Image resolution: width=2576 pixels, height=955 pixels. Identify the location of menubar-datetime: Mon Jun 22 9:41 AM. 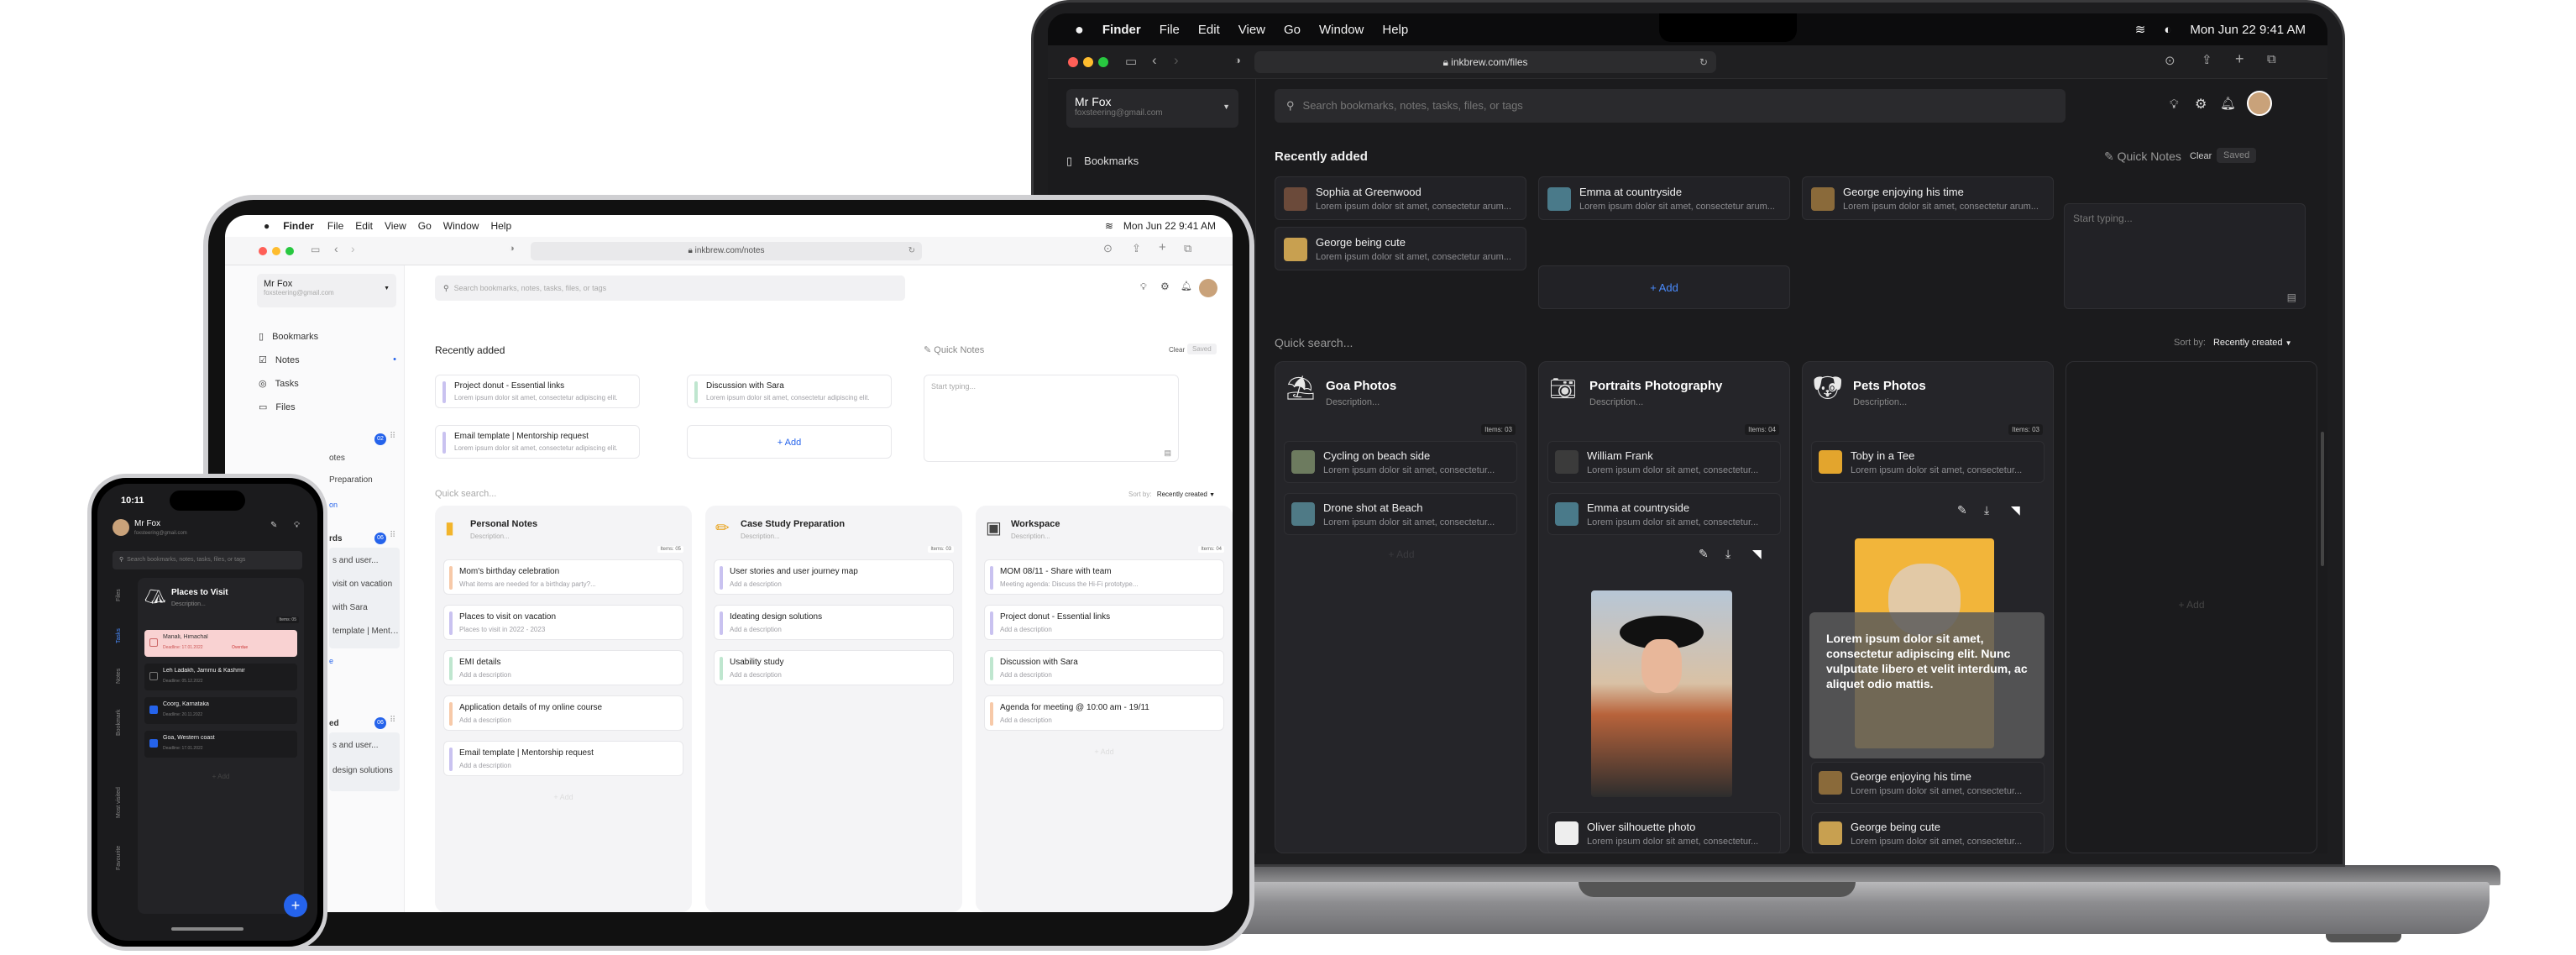
(2248, 30).